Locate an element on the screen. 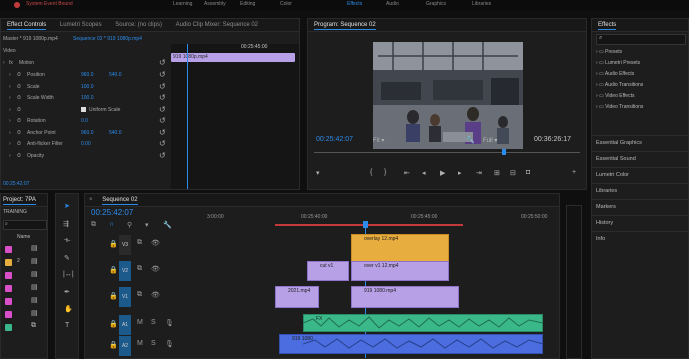  track-label: V1 is located at coordinates (125, 297).